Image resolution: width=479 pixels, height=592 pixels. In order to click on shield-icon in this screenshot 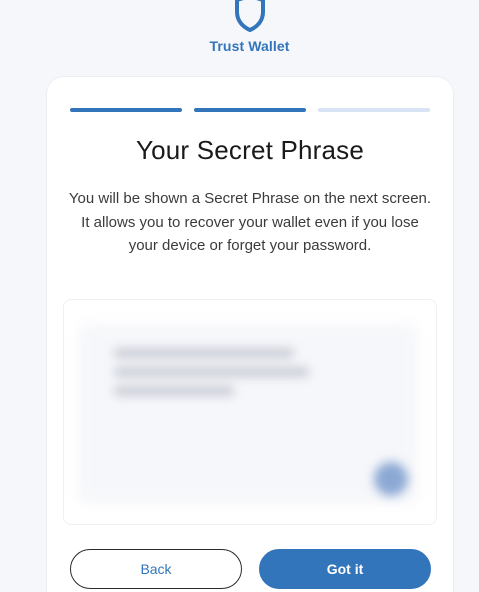, I will do `click(250, 16)`.